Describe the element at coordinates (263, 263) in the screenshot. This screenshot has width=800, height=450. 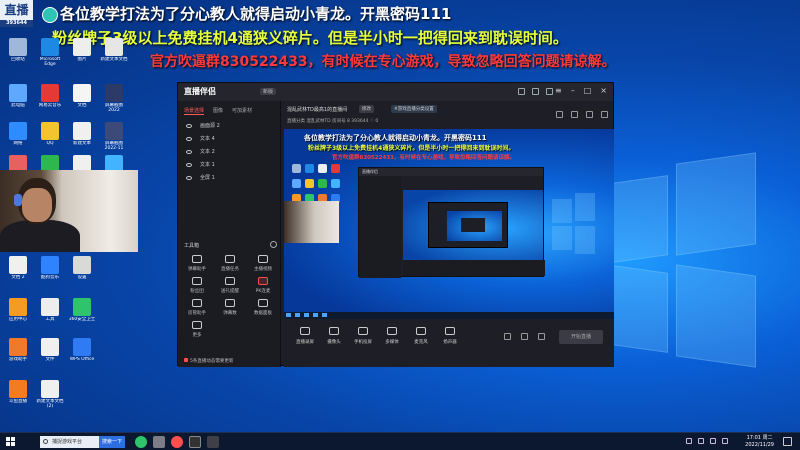
I see `tool-button: 主播视频` at that location.